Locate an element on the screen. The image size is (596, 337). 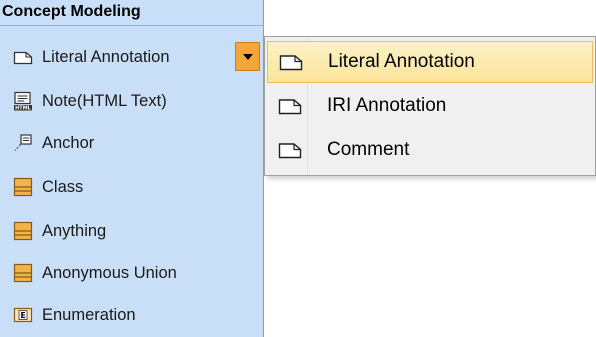
palette-item-class: Class is located at coordinates (131, 187).